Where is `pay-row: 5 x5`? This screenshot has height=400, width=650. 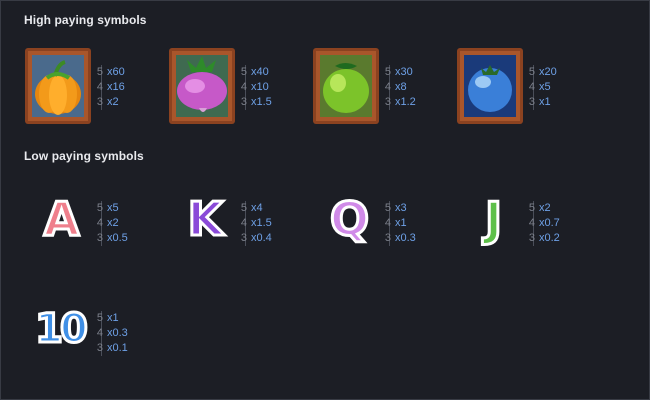
pay-row: 5 x5 is located at coordinates (112, 208).